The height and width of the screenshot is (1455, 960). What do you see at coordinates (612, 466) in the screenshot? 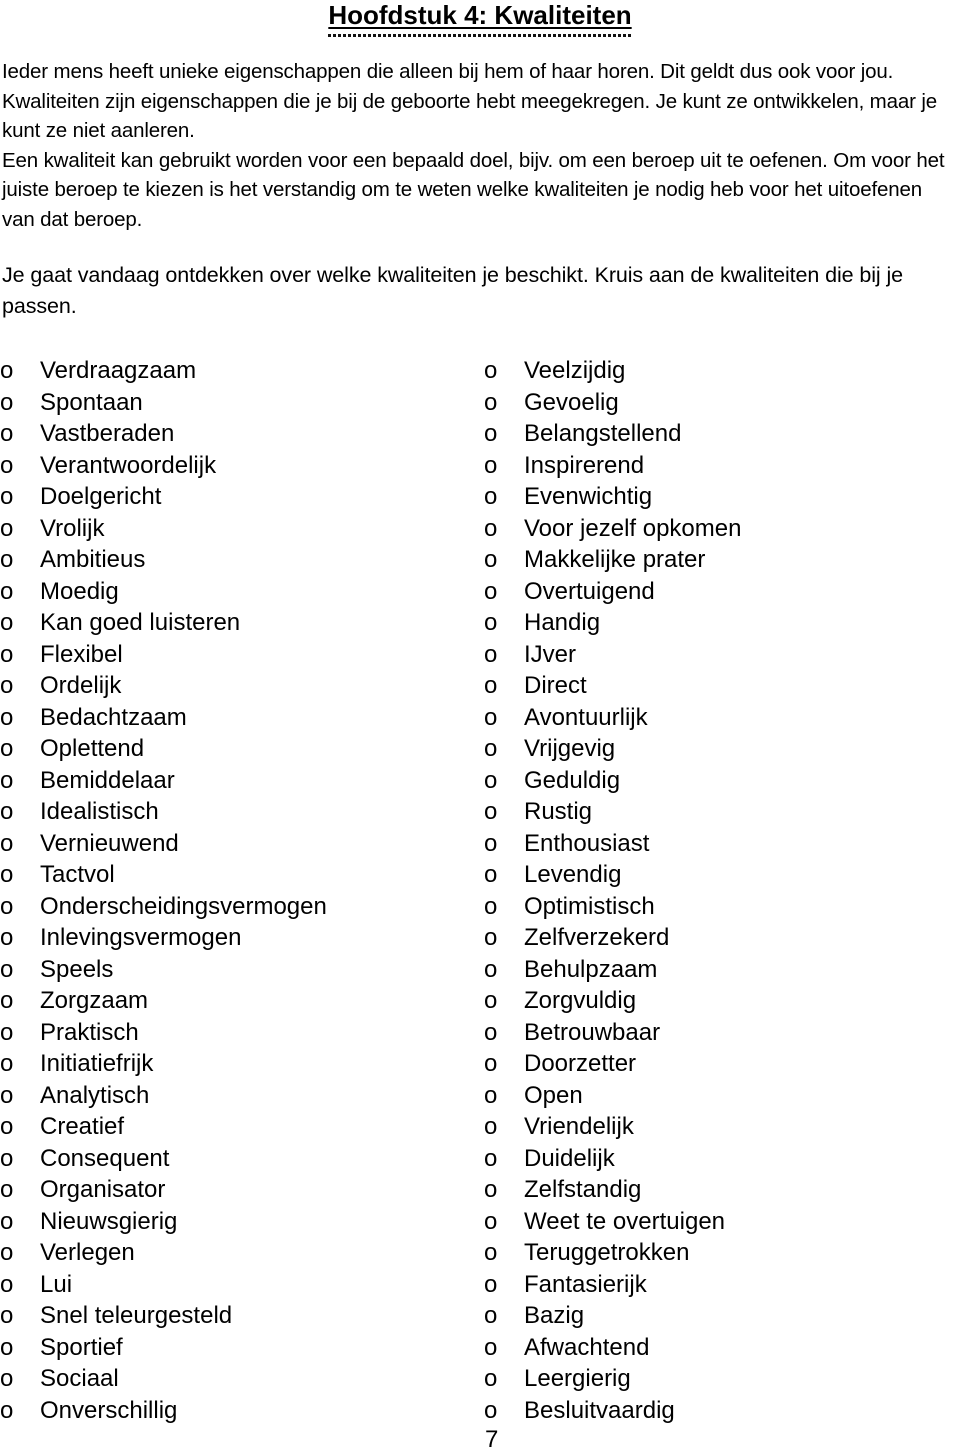
I see `checklist-item: o Inspirerend` at bounding box center [612, 466].